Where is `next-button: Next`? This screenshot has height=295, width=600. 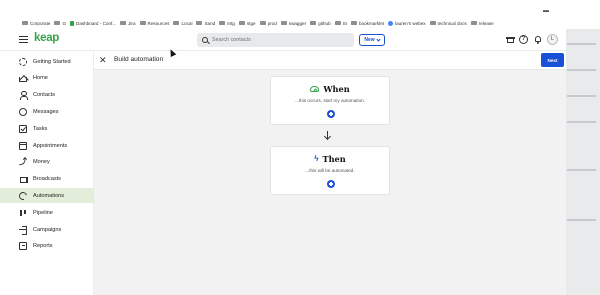 next-button: Next is located at coordinates (552, 60).